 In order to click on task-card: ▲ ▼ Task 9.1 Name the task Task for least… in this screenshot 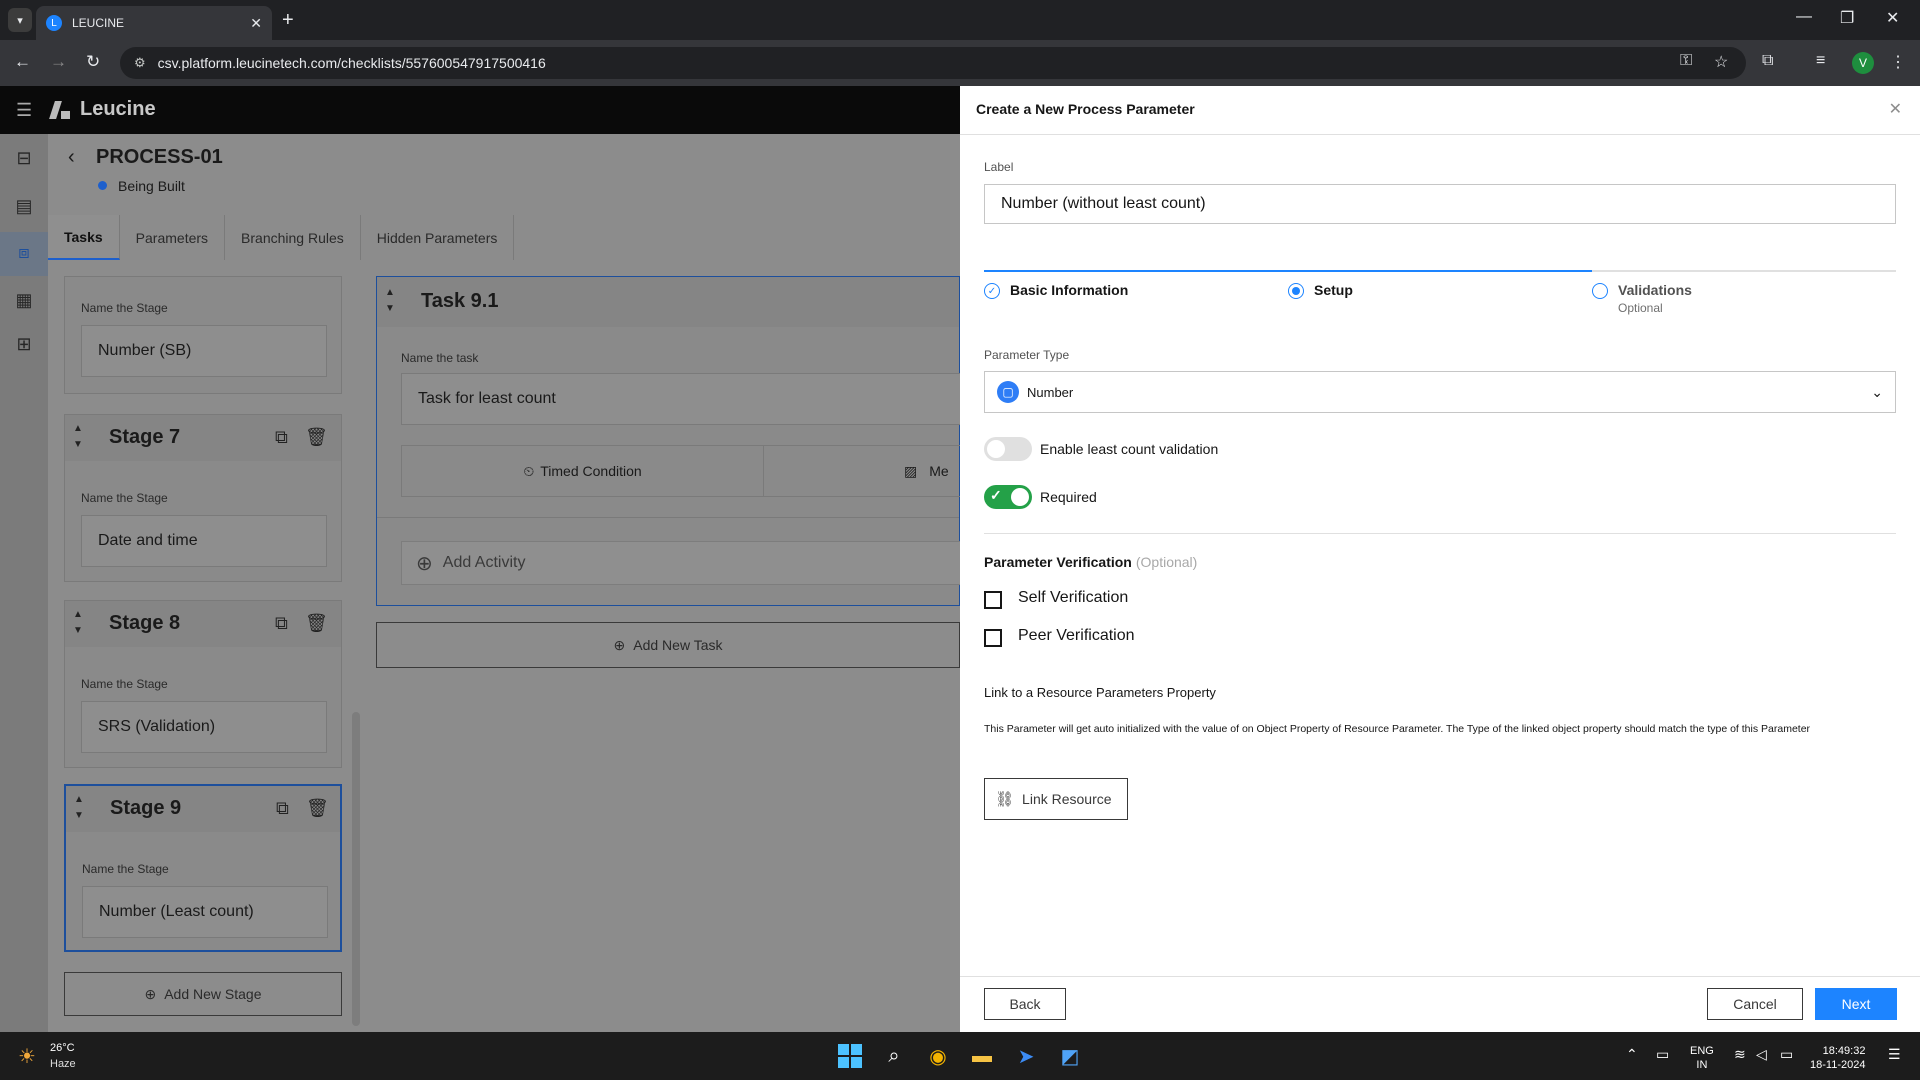, I will do `click(668, 441)`.